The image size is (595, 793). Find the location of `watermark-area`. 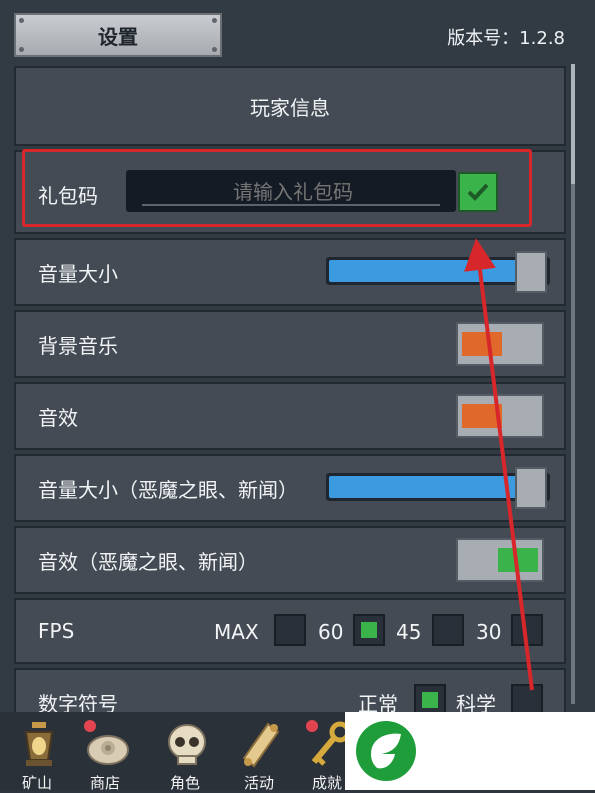

watermark-area is located at coordinates (470, 751).